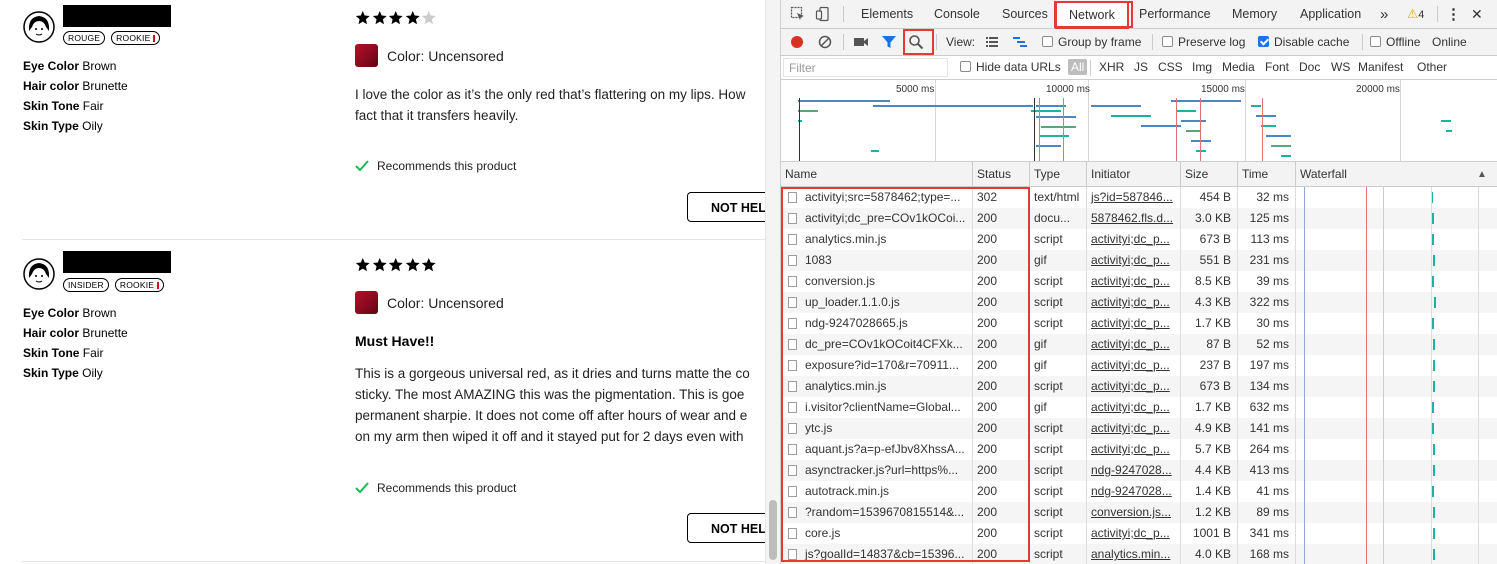  I want to click on cell-waterfall, so click(1396, 323).